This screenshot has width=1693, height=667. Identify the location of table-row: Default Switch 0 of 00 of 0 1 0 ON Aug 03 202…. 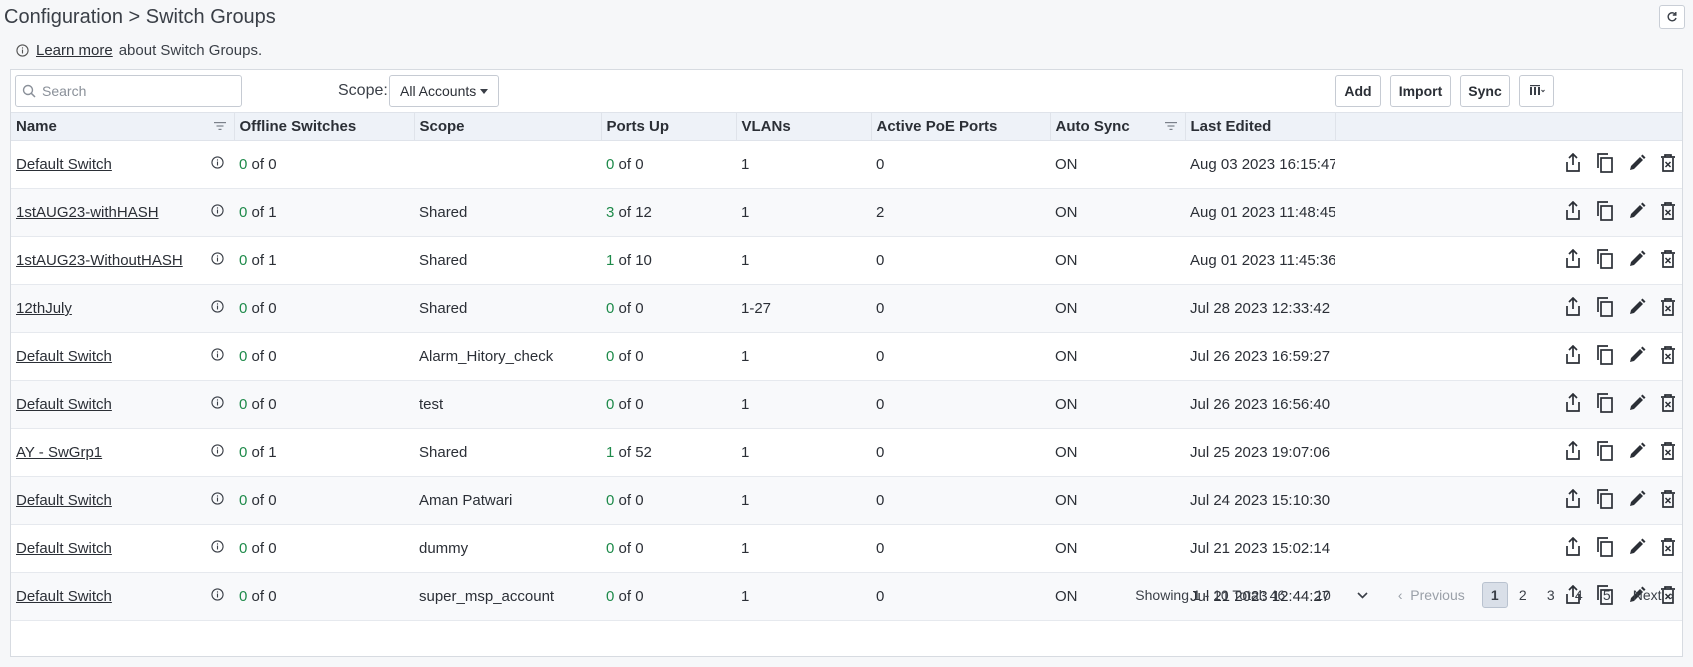
(846, 164).